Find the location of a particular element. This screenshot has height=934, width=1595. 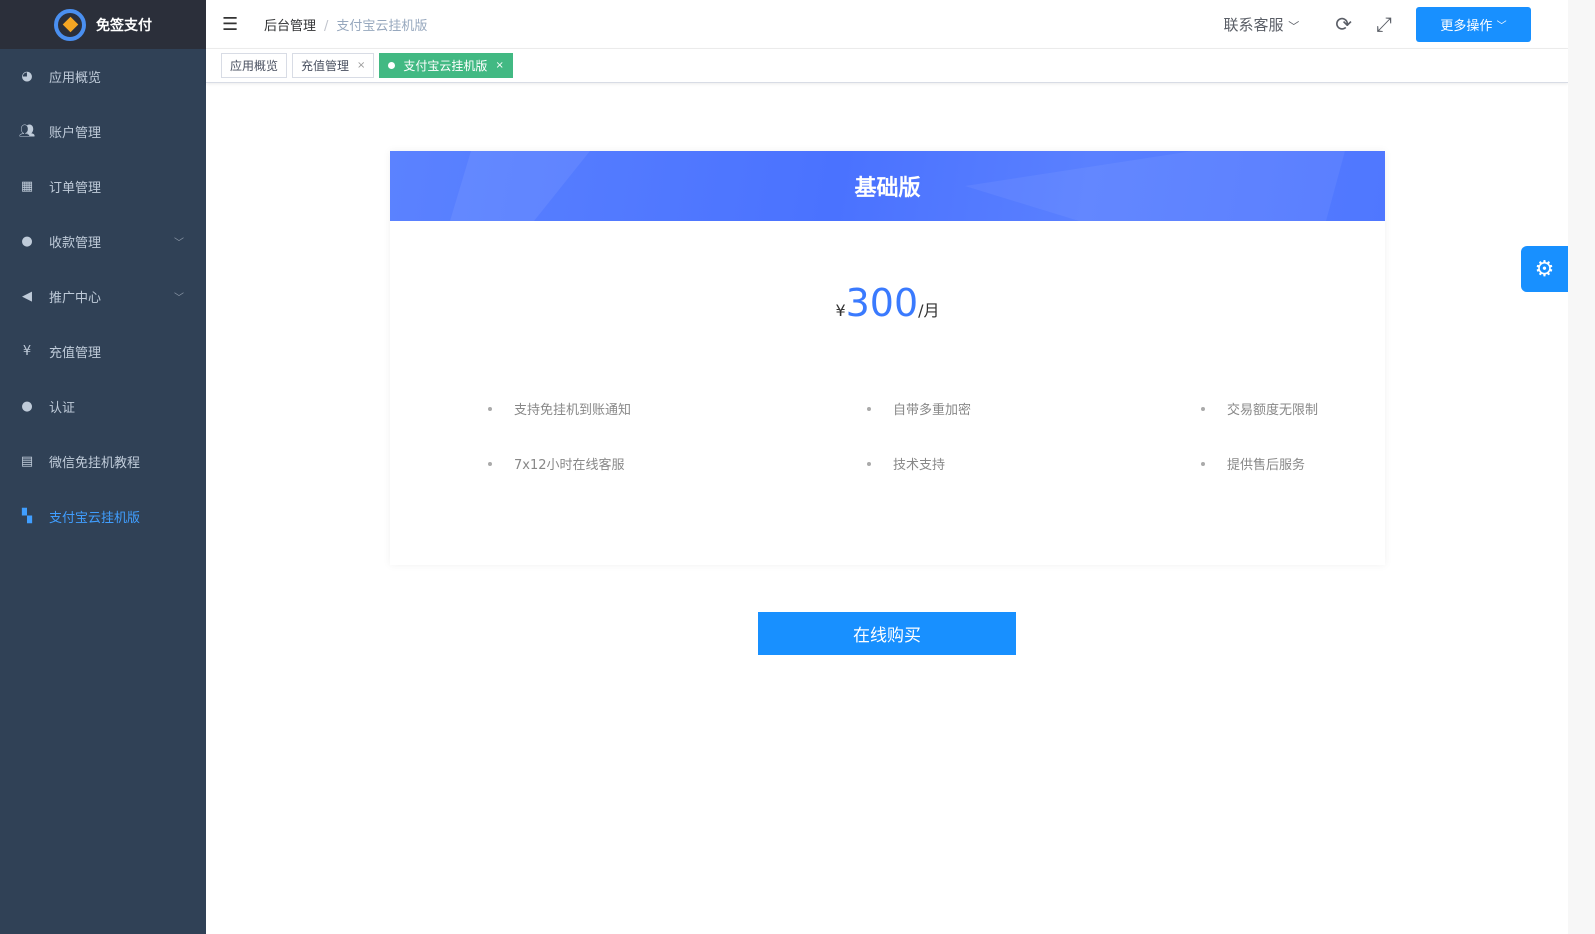

grid-icon: ▚ is located at coordinates (27, 516).